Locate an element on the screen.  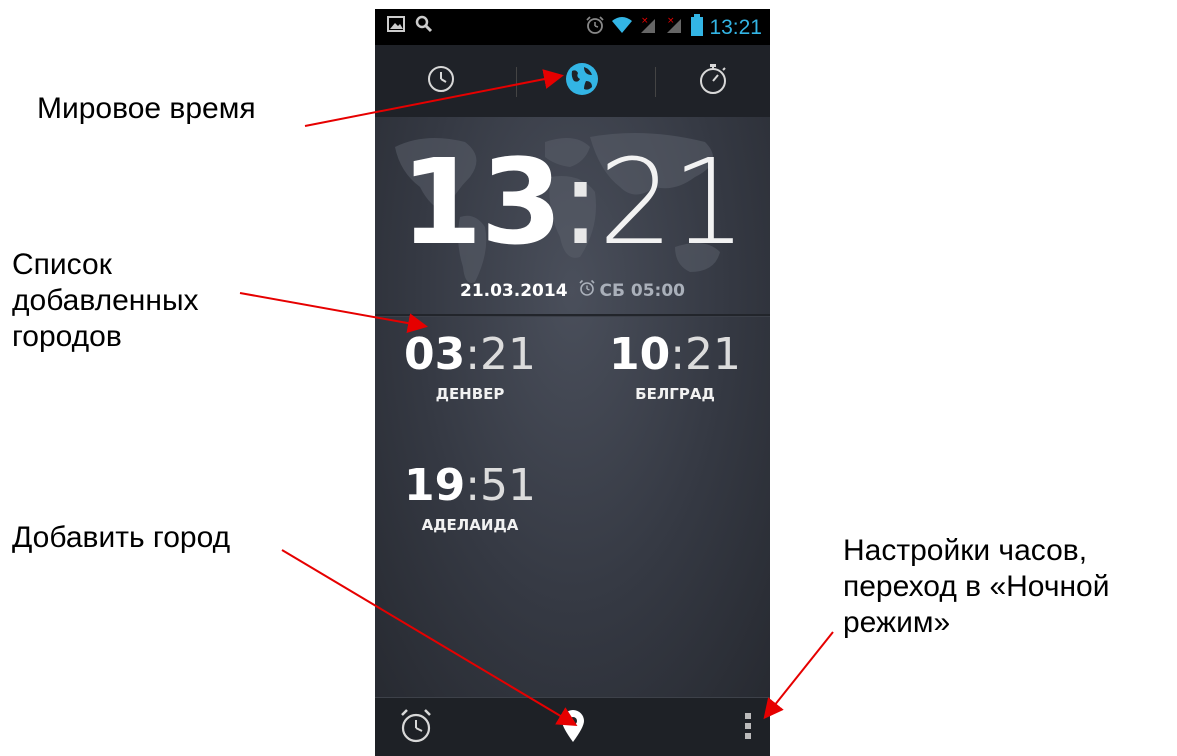
stopwatch-icon is located at coordinates (713, 81).